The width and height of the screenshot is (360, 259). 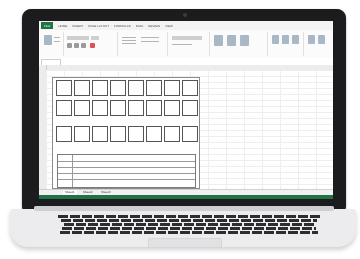 I want to click on bold-icon, so click(x=69, y=45).